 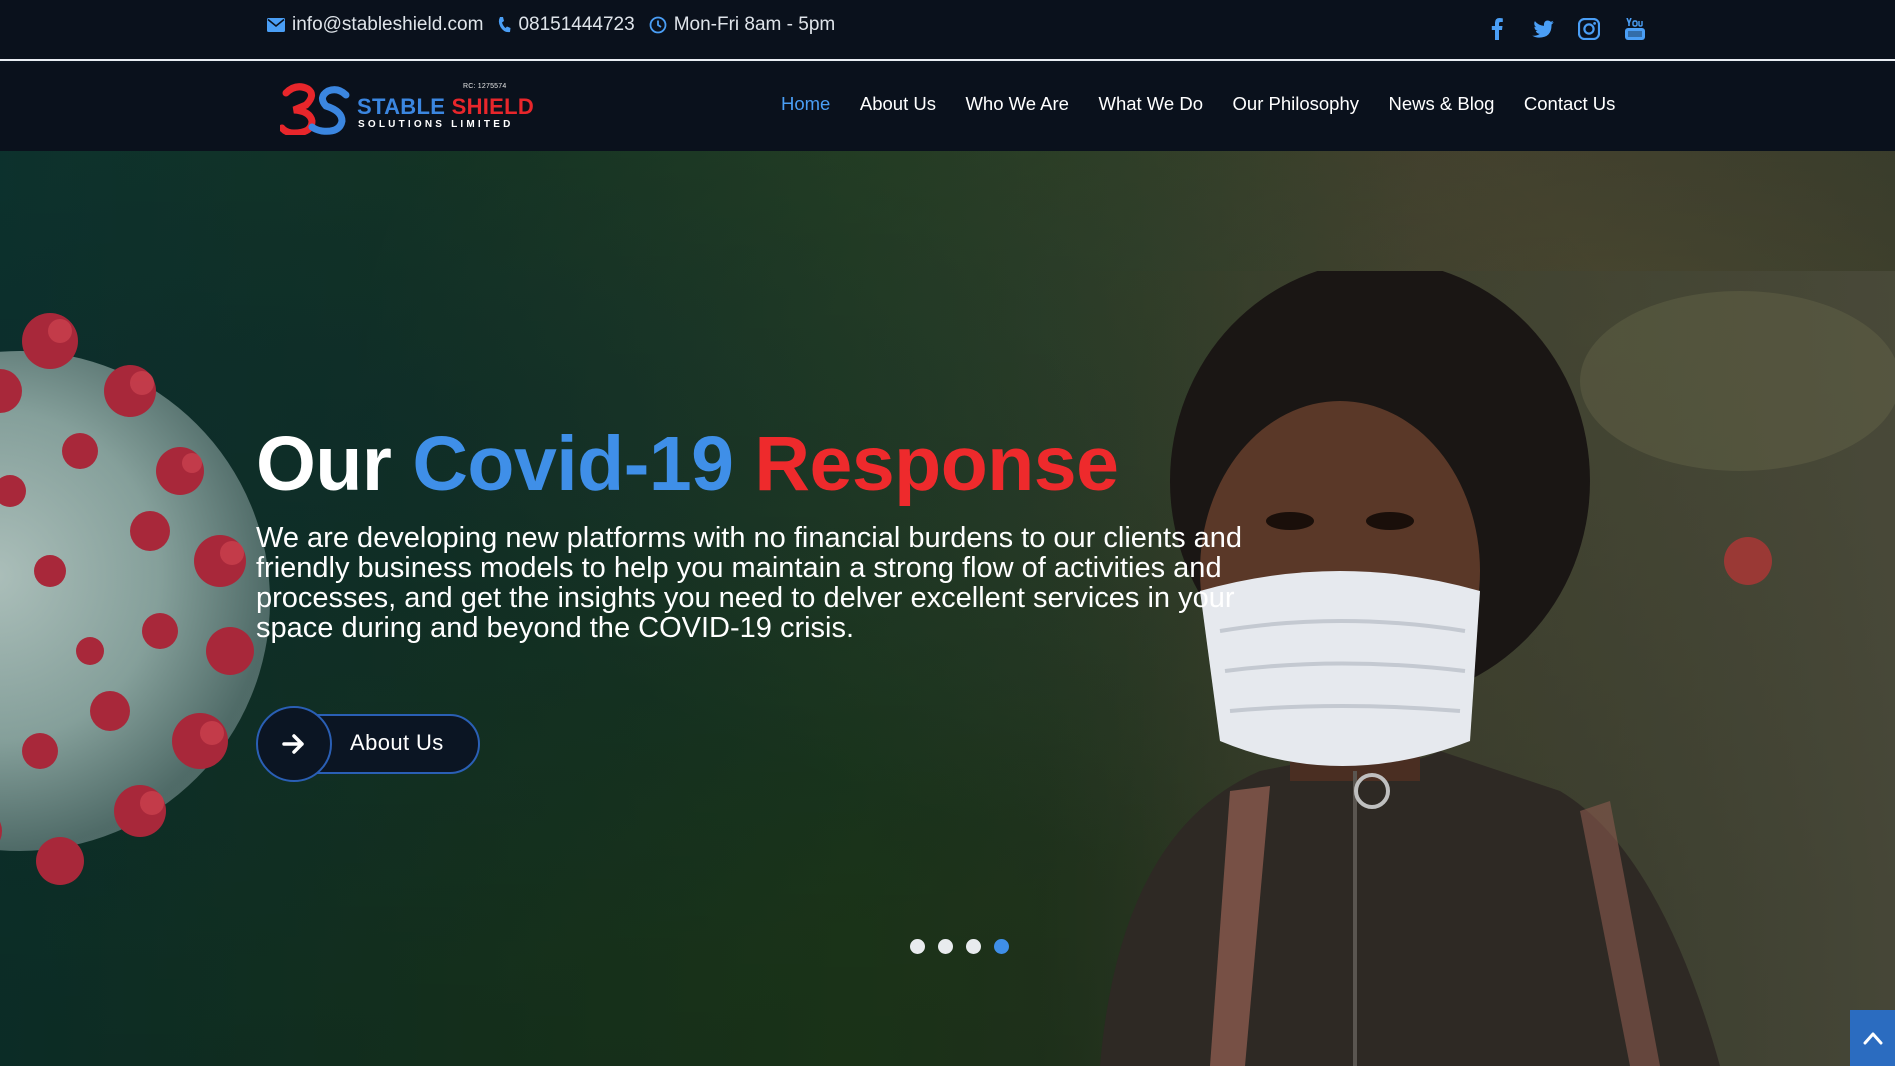 What do you see at coordinates (504, 25) in the screenshot?
I see `phone-icon` at bounding box center [504, 25].